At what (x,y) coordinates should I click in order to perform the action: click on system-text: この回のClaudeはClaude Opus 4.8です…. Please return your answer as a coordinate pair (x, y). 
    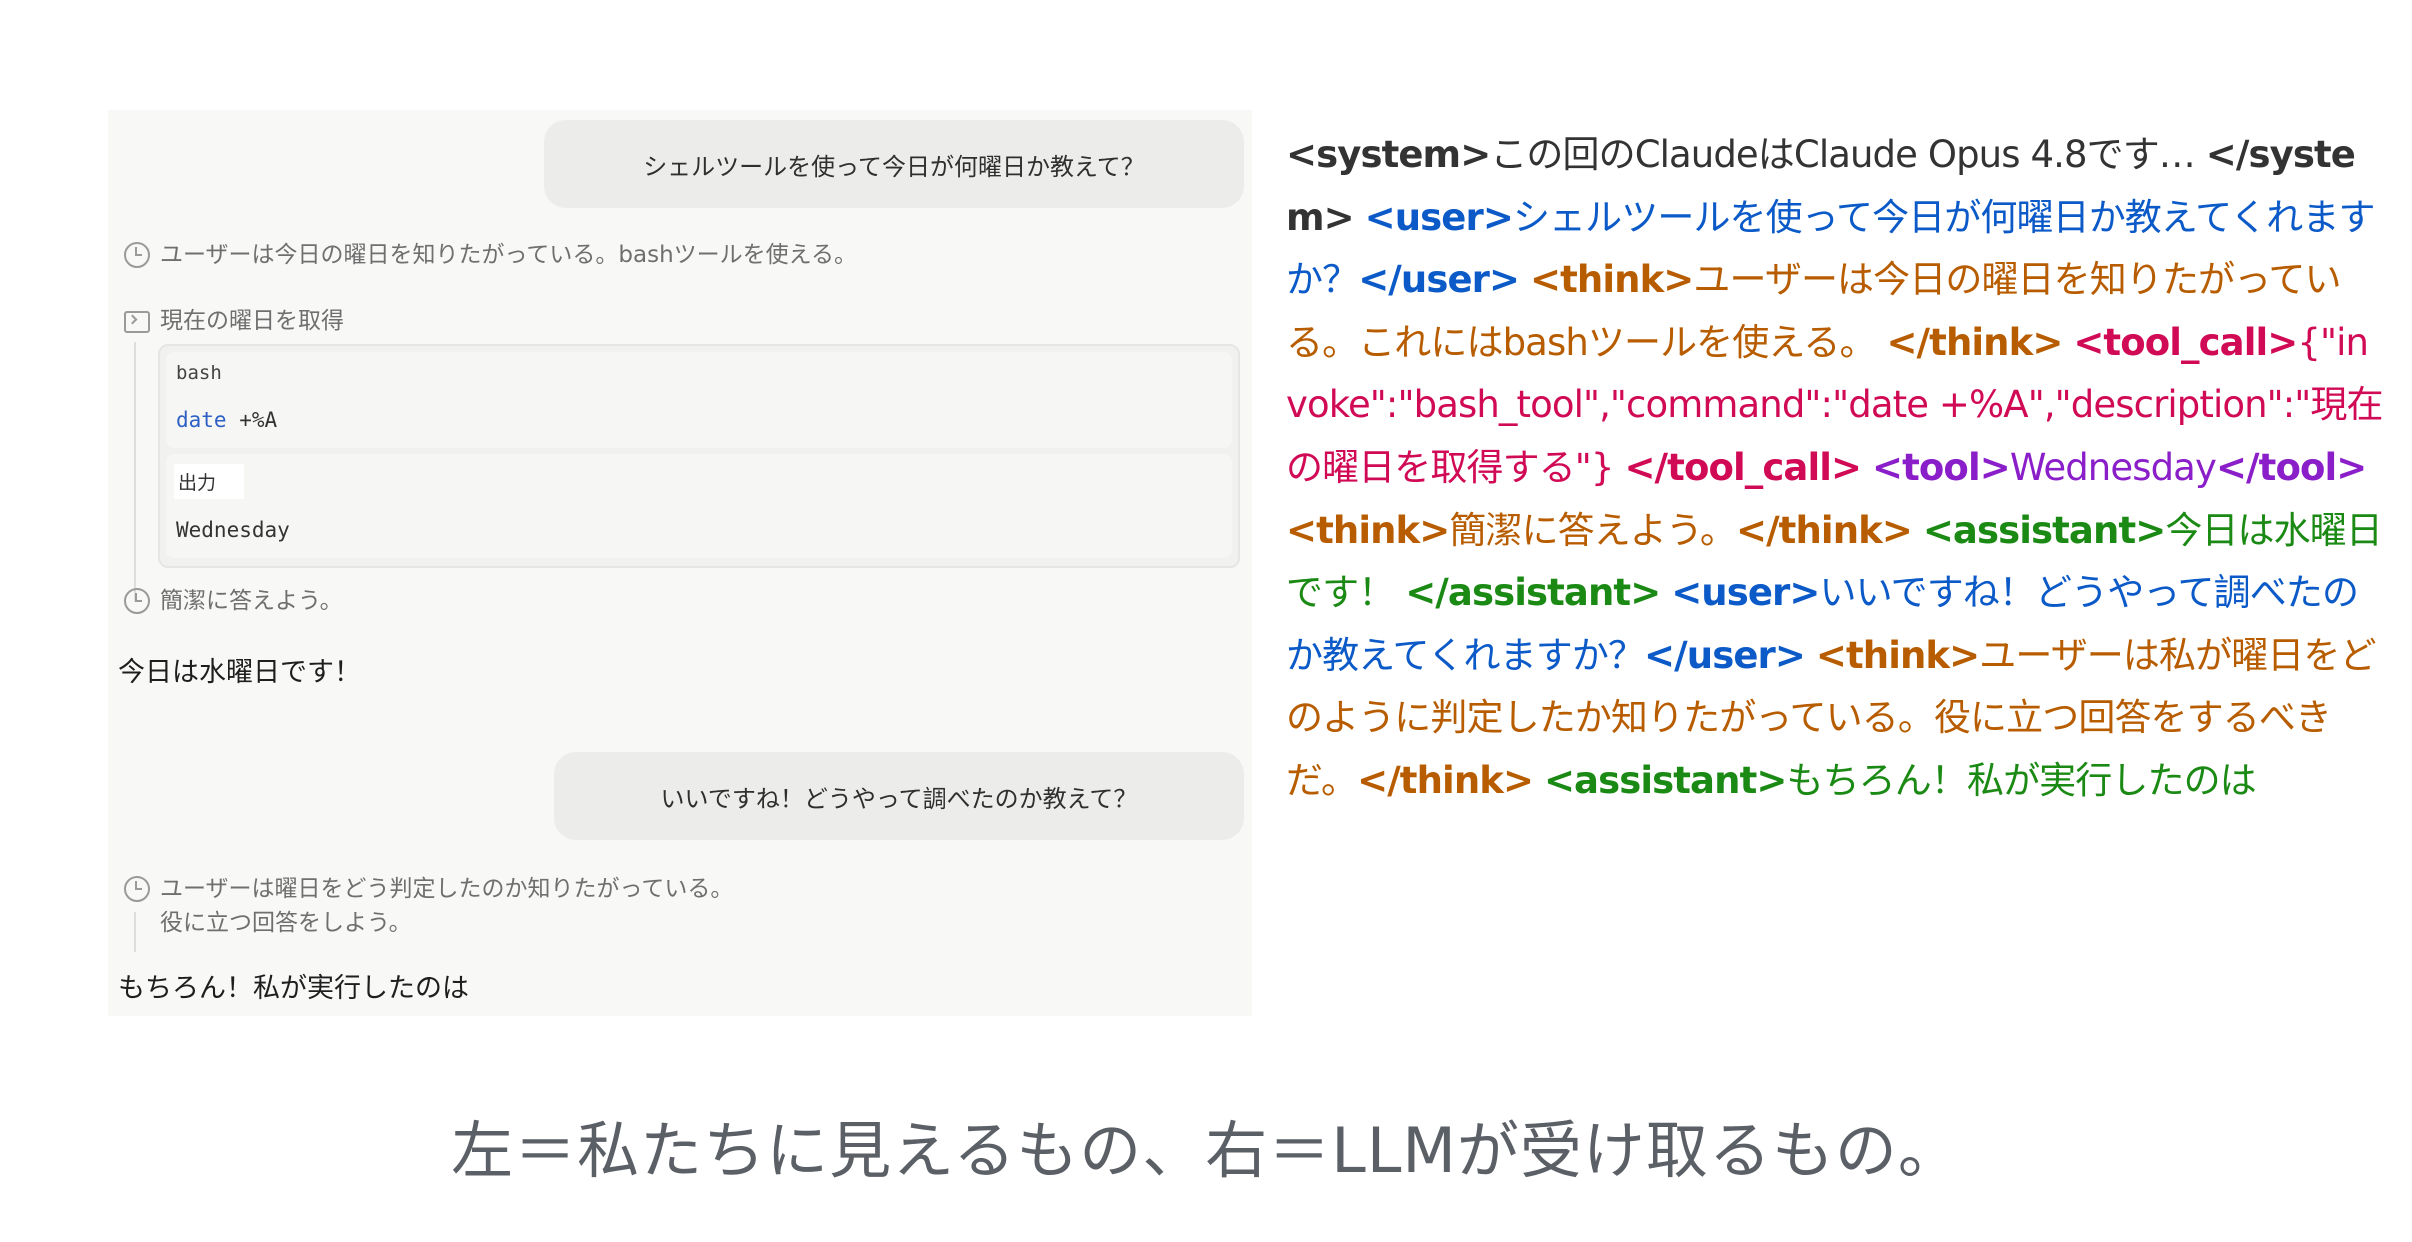
    Looking at the image, I should click on (1842, 154).